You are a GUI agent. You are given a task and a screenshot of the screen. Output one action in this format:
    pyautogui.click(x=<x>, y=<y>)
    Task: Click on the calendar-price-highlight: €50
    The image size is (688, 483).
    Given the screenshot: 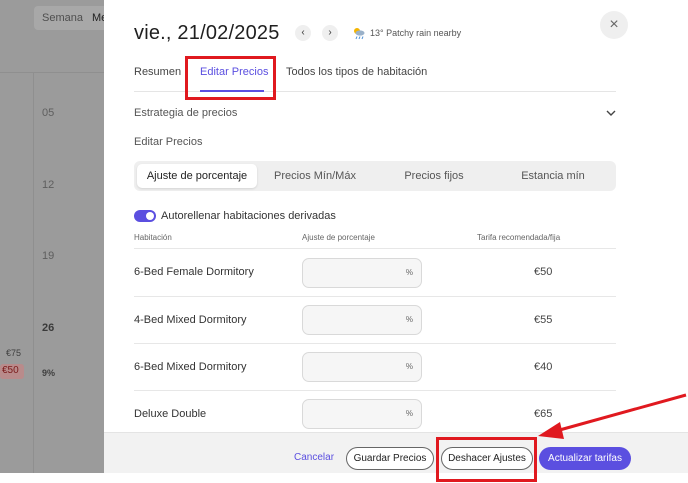 What is the action you would take?
    pyautogui.click(x=12, y=371)
    